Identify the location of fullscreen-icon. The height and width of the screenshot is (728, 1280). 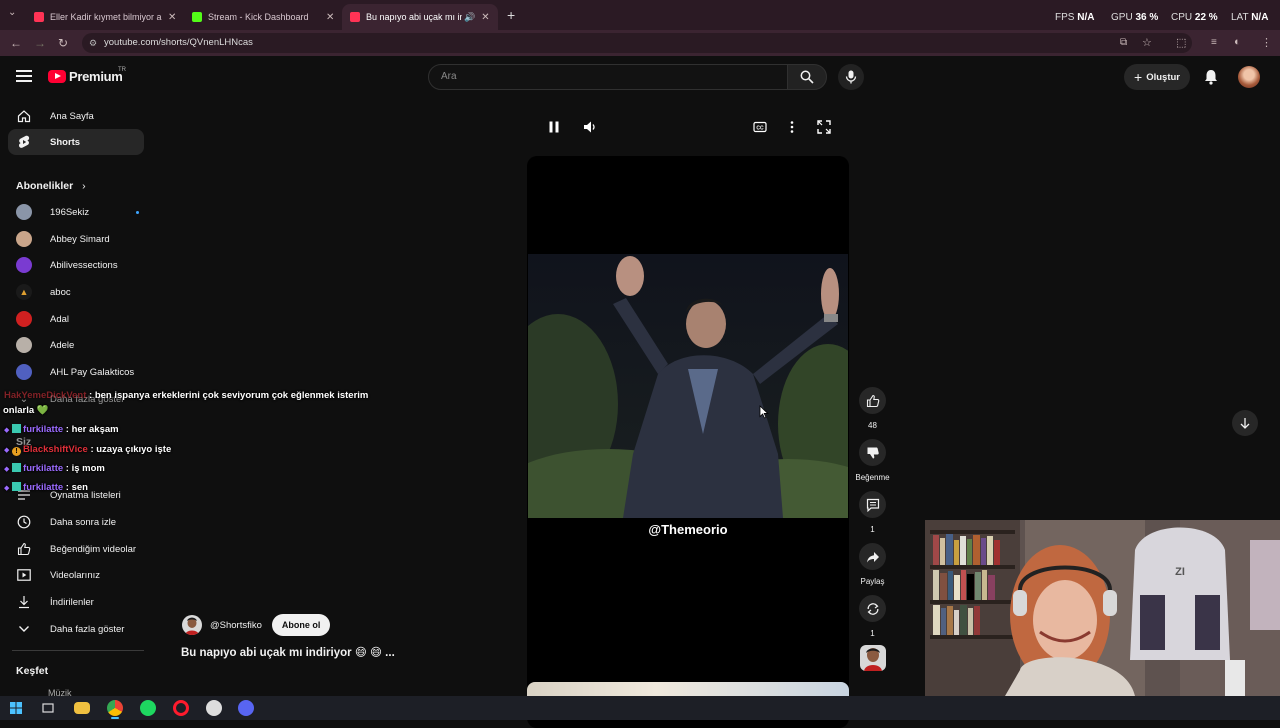
(824, 127).